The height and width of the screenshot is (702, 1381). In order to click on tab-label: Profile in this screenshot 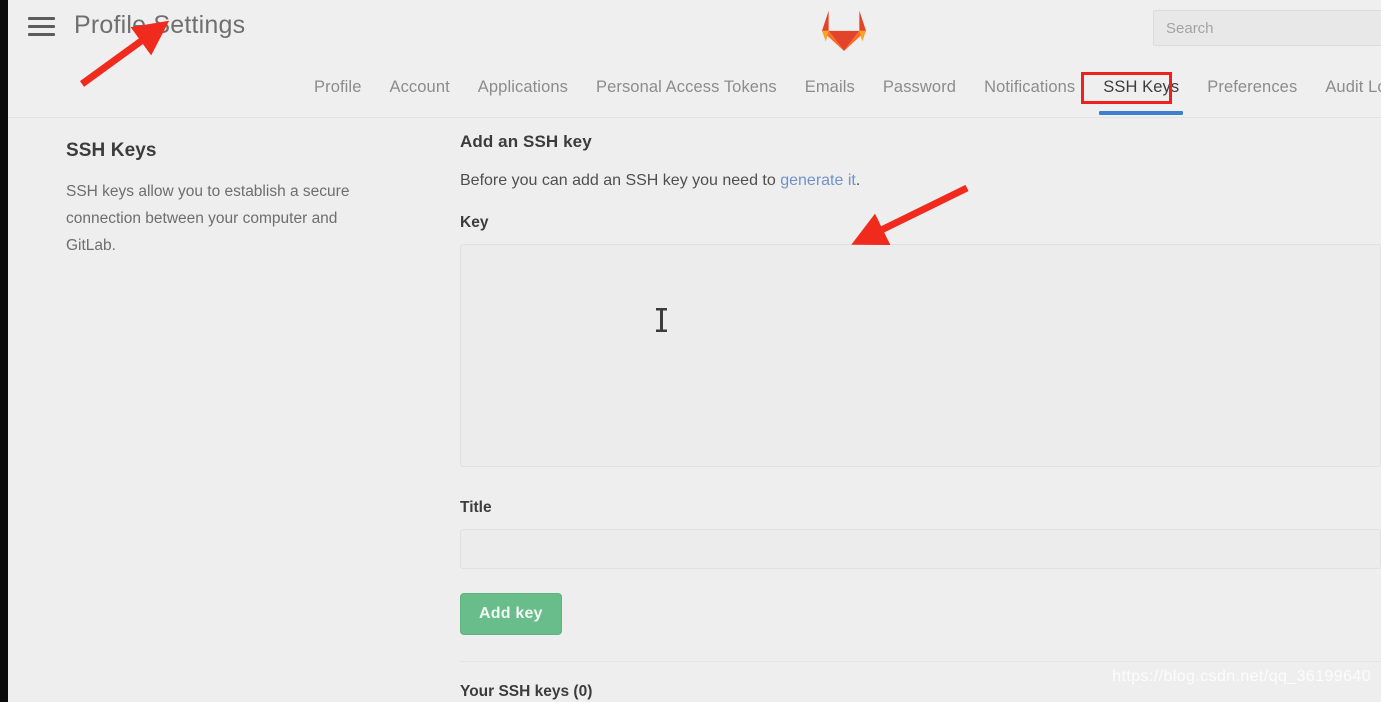, I will do `click(338, 87)`.